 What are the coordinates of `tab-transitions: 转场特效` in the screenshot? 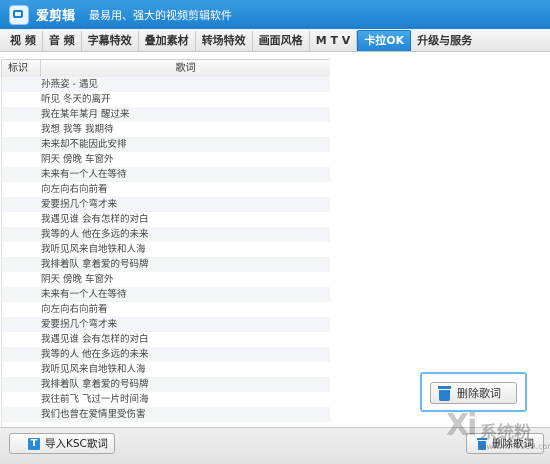 It's located at (224, 41).